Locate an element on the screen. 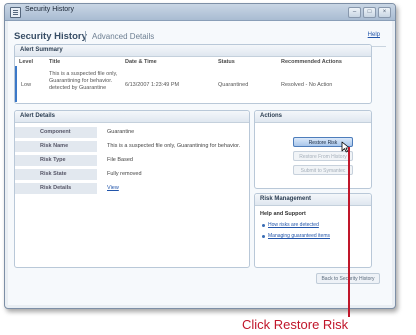  how-risks-detected-link: How risks are detected is located at coordinates (290, 225).